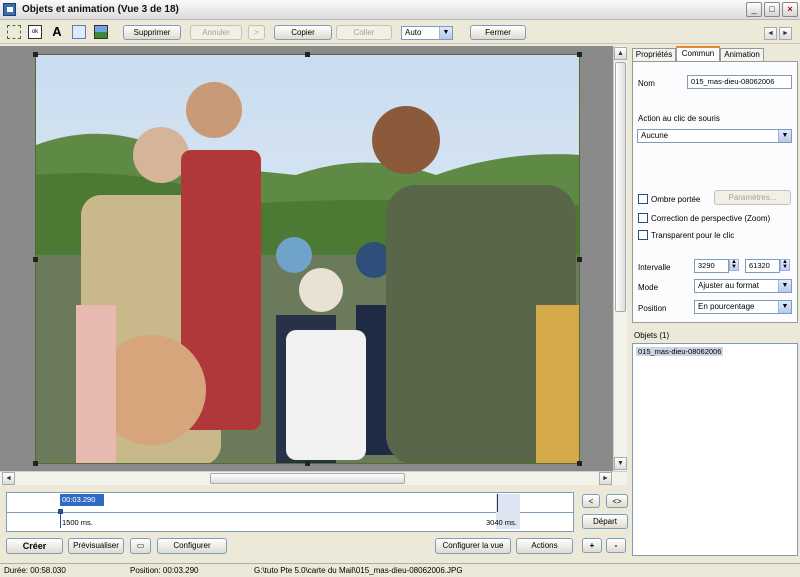  I want to click on mode-label: Mode, so click(648, 287).